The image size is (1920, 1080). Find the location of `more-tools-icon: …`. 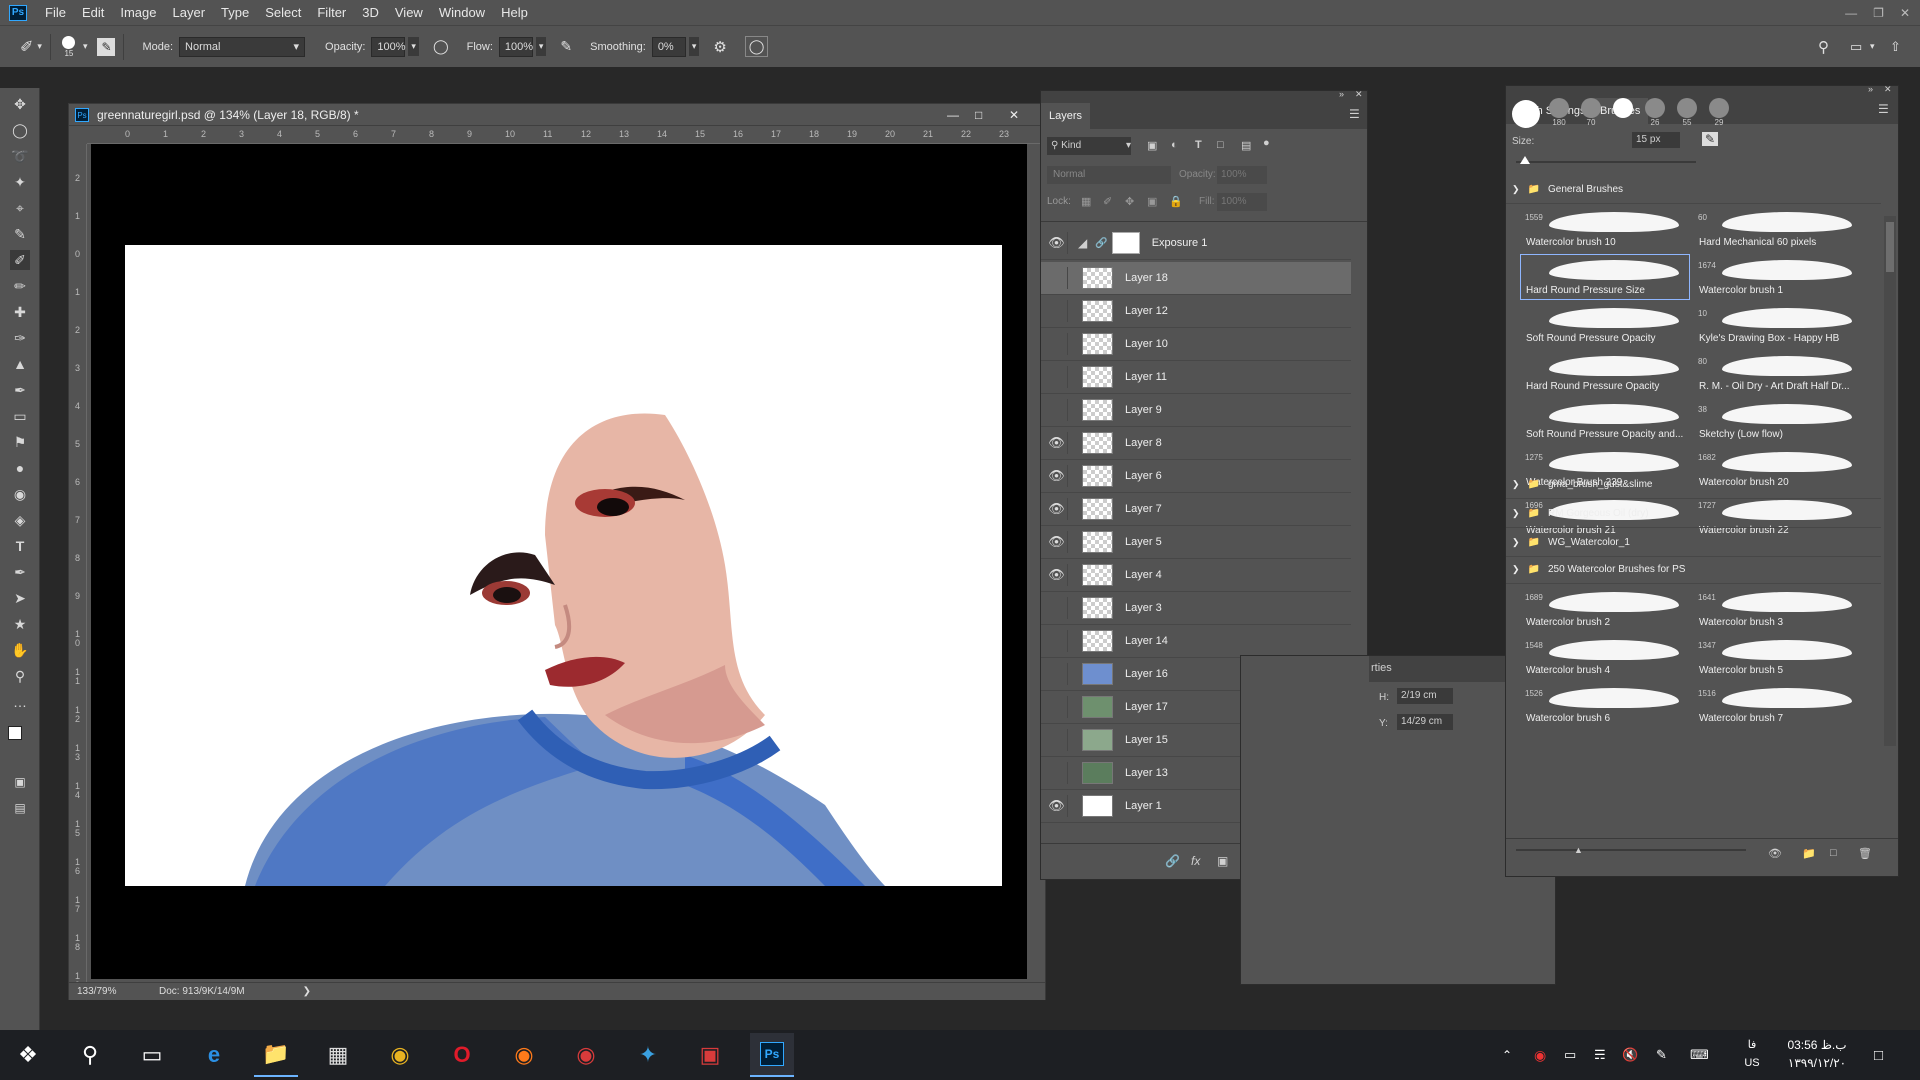

more-tools-icon: … is located at coordinates (20, 702).